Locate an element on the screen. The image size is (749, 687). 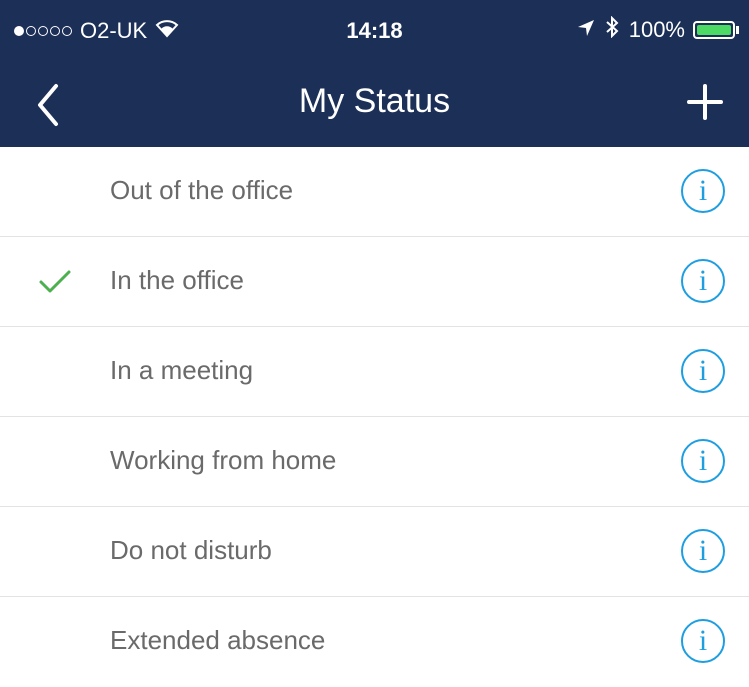
status-row-in-meeting: In a meeting i is located at coordinates (374, 372).